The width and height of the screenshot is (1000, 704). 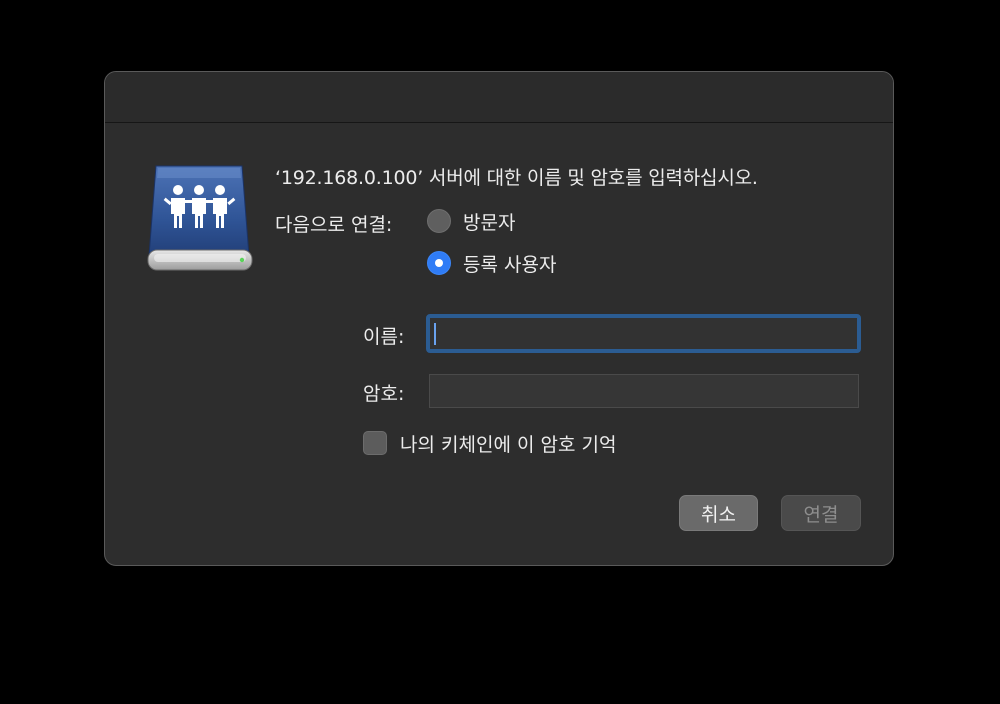 What do you see at coordinates (200, 218) in the screenshot?
I see `shared-server-icon` at bounding box center [200, 218].